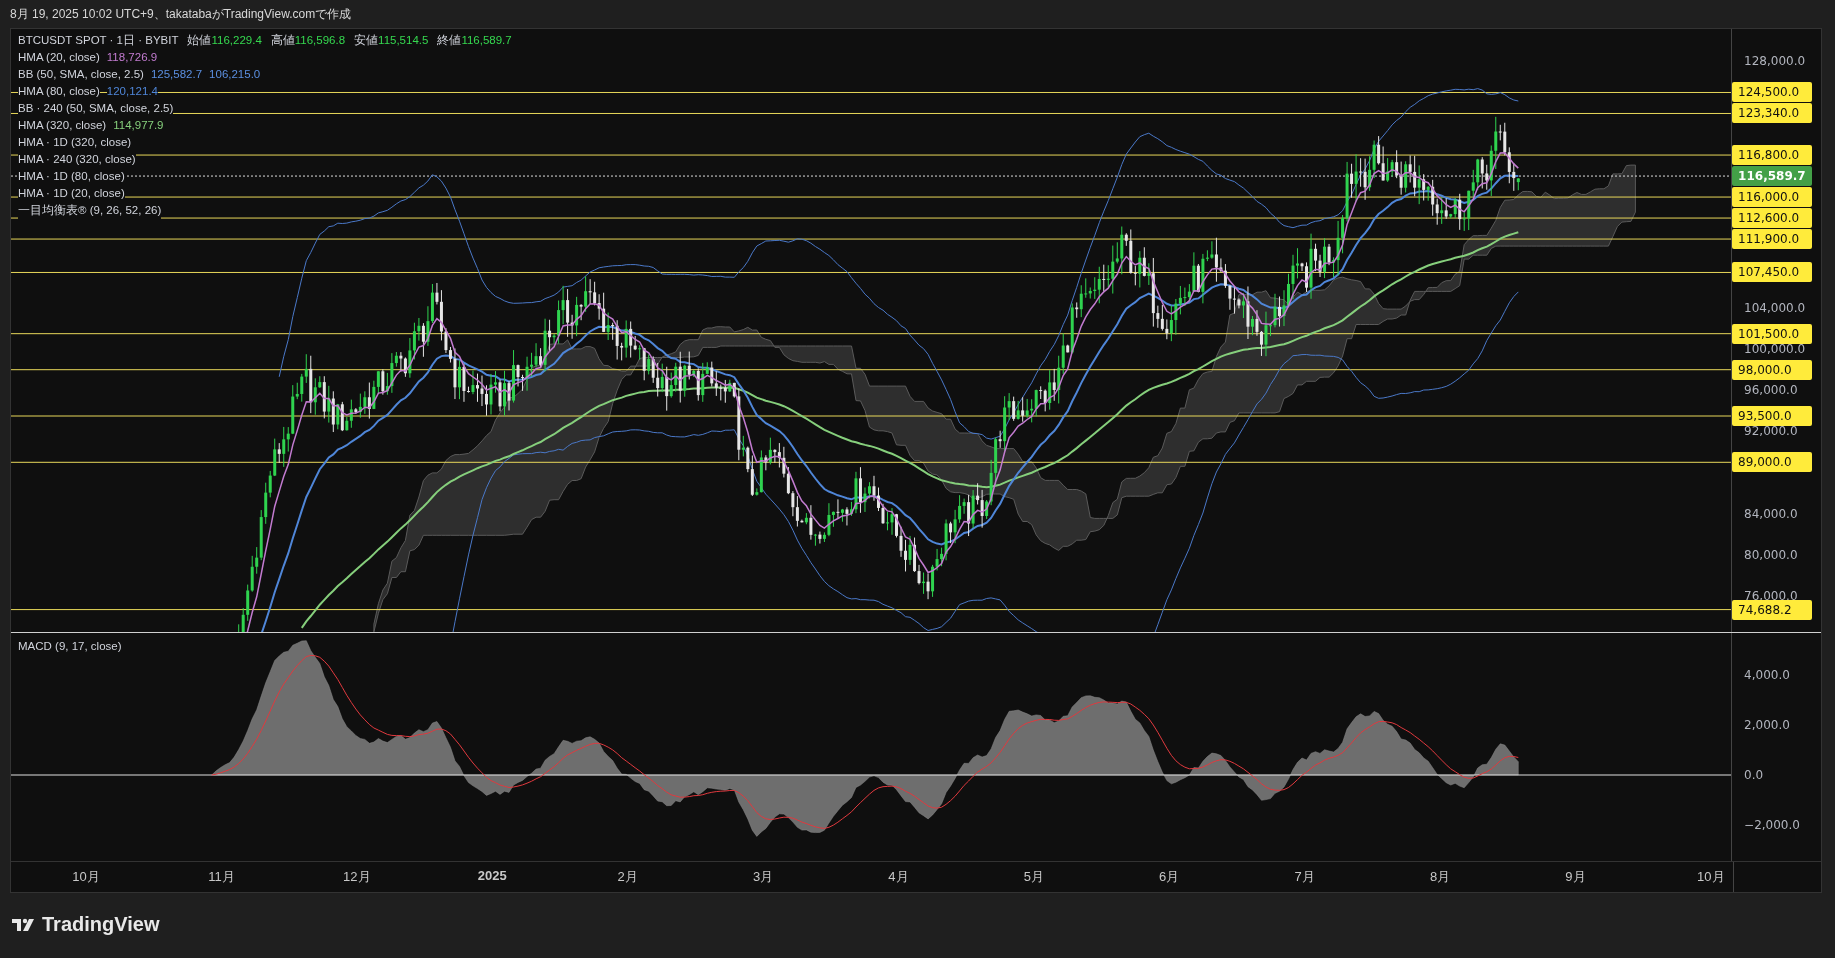  What do you see at coordinates (181, 14) in the screenshot?
I see `chart-caption: 8月 19, 2025 10:02 UTC+9、takatabaがTradingView.comで作成` at bounding box center [181, 14].